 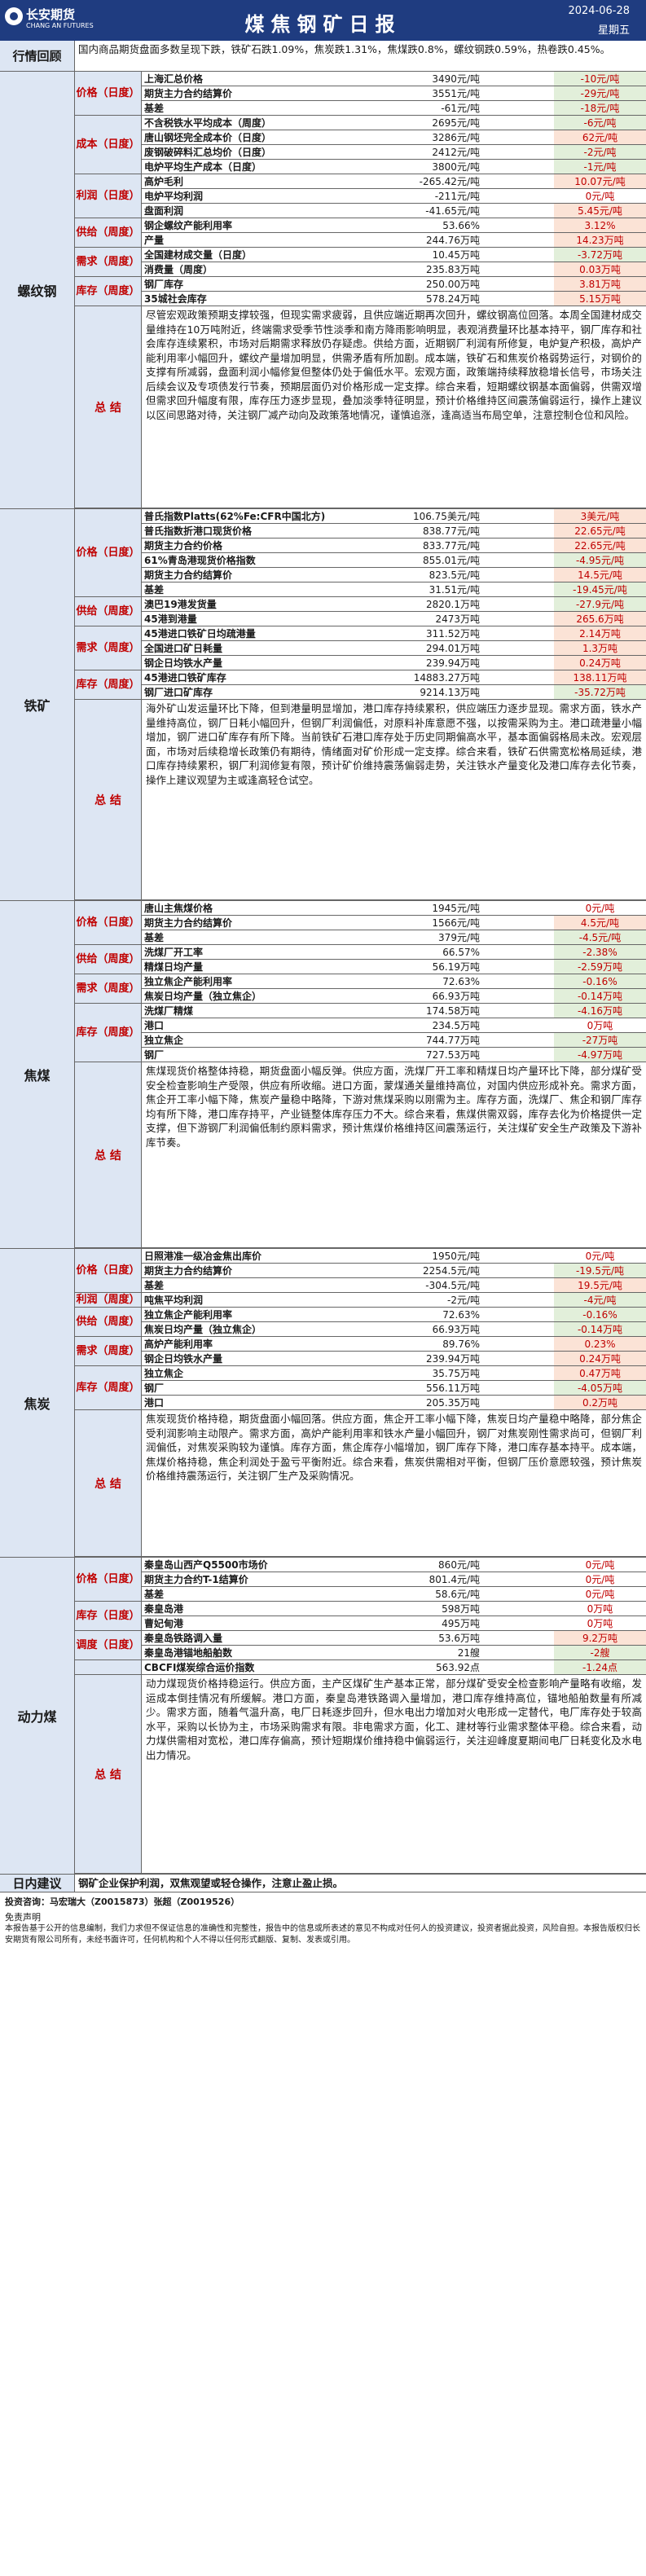 What do you see at coordinates (394, 181) in the screenshot?
I see `metric-row: 高炉毛利 -265.42元/吨 10.07元/吨` at bounding box center [394, 181].